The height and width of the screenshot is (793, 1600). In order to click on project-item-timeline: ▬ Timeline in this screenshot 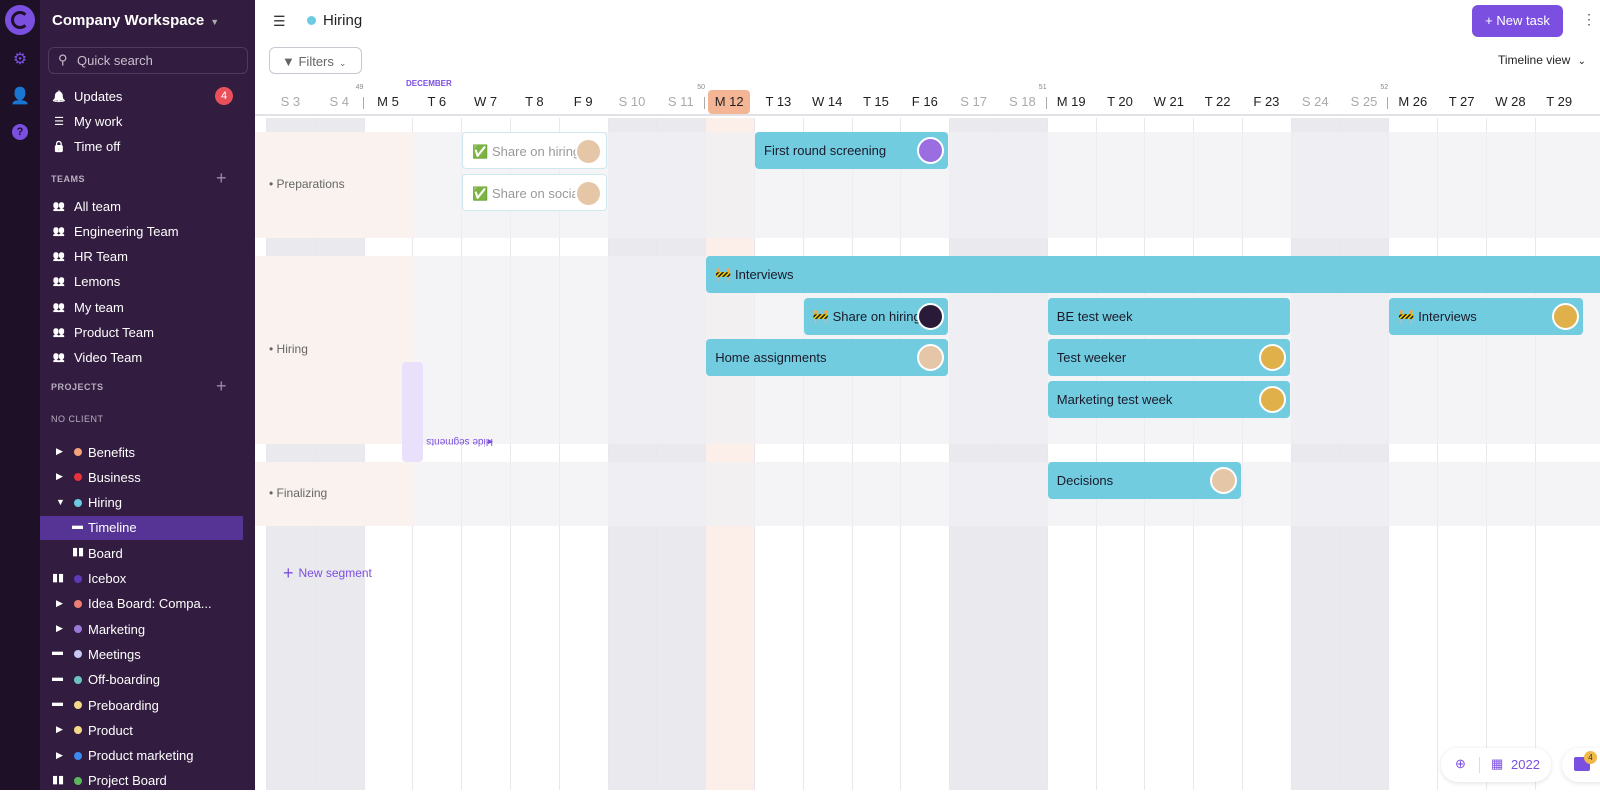, I will do `click(141, 527)`.